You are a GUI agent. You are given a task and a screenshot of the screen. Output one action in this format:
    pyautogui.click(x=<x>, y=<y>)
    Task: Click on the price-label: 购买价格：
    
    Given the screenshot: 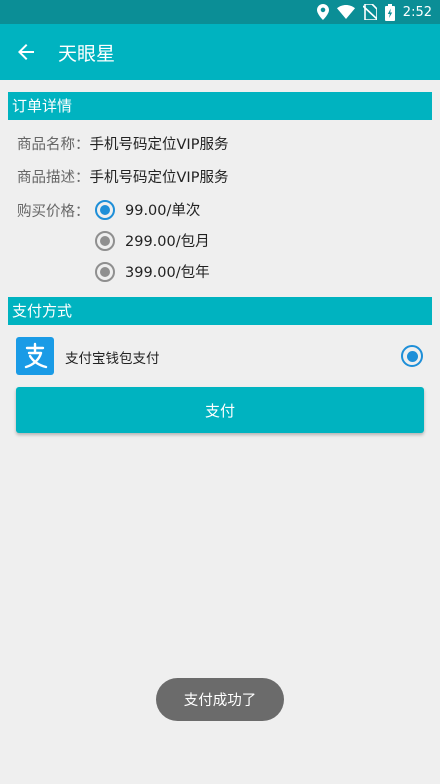 What is the action you would take?
    pyautogui.click(x=53, y=212)
    